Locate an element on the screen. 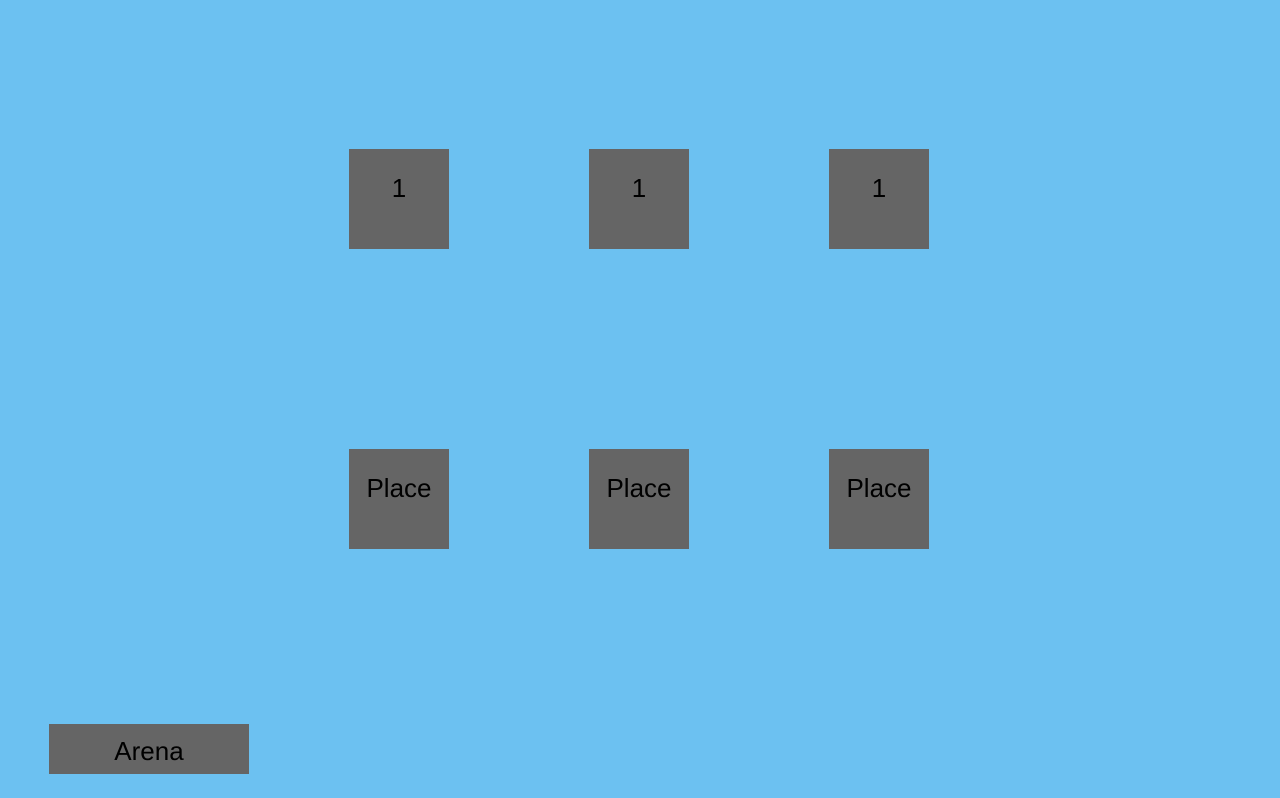 This screenshot has height=798, width=1280. slot-tile-1: 1 is located at coordinates (399, 199).